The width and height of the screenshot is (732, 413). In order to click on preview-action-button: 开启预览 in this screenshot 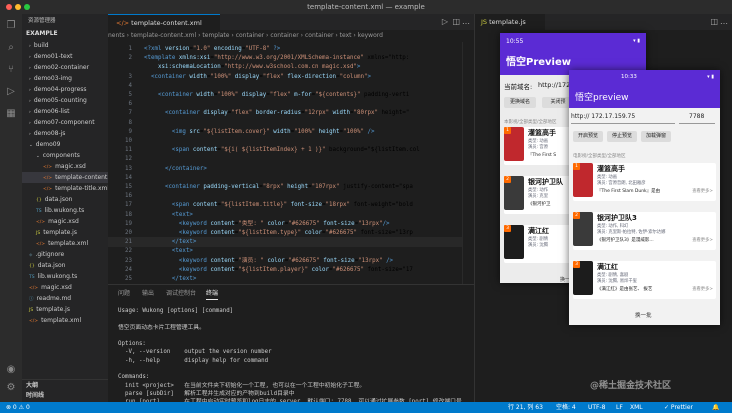, I will do `click(588, 136)`.